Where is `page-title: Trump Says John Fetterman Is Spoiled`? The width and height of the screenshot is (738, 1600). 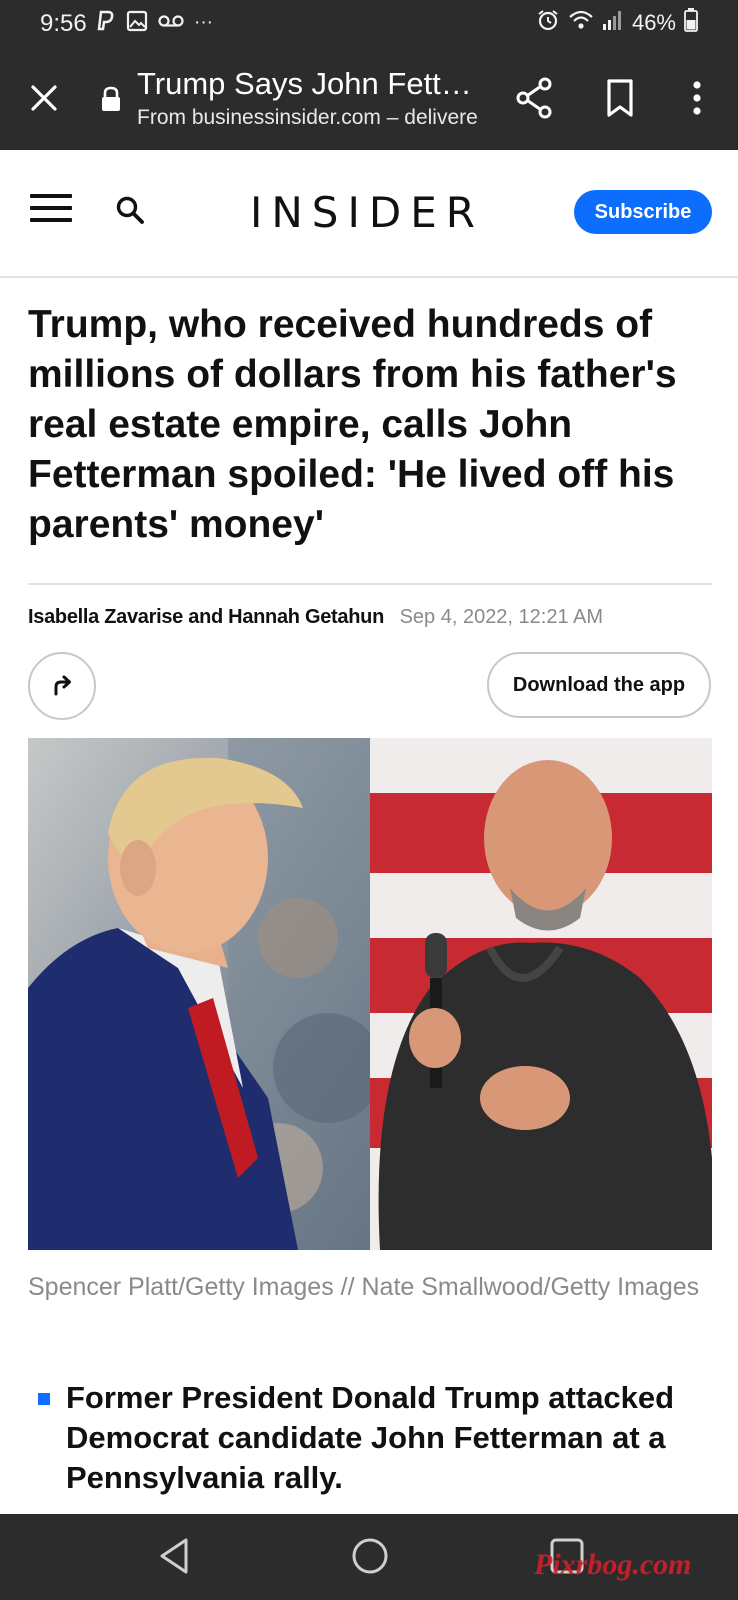 page-title: Trump Says John Fetterman Is Spoiled is located at coordinates (307, 83).